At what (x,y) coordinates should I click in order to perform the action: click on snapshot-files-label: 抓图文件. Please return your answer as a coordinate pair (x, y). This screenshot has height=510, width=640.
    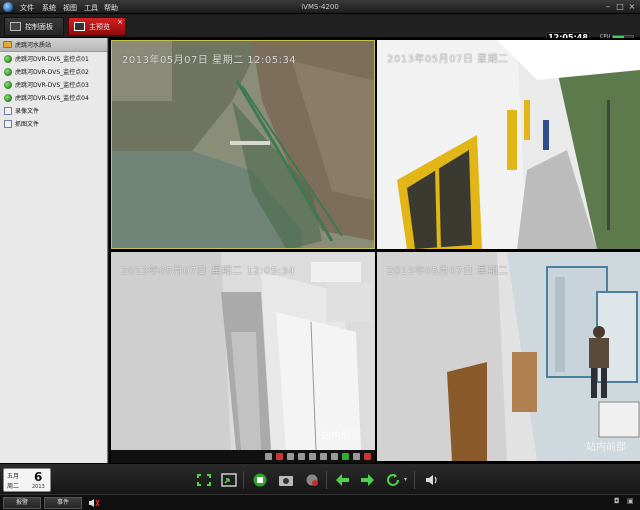
    Looking at the image, I should click on (27, 124).